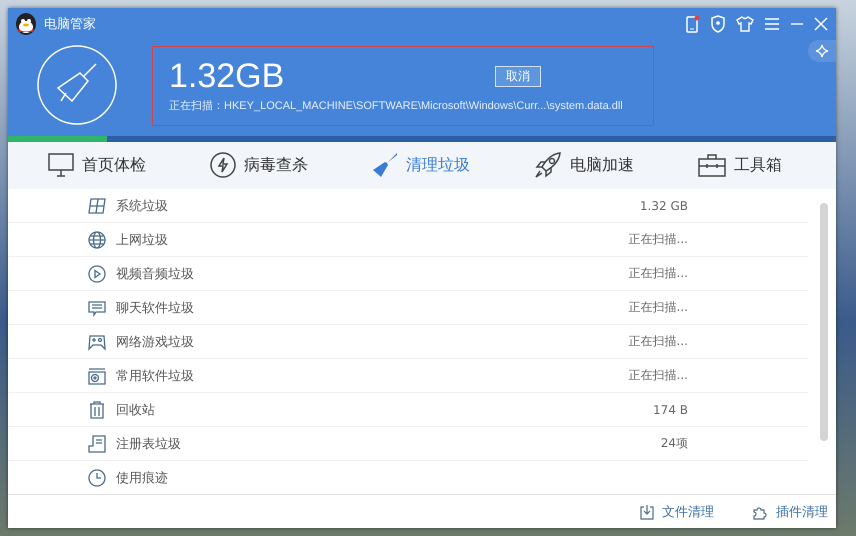 The height and width of the screenshot is (536, 856). I want to click on globe-icon, so click(97, 239).